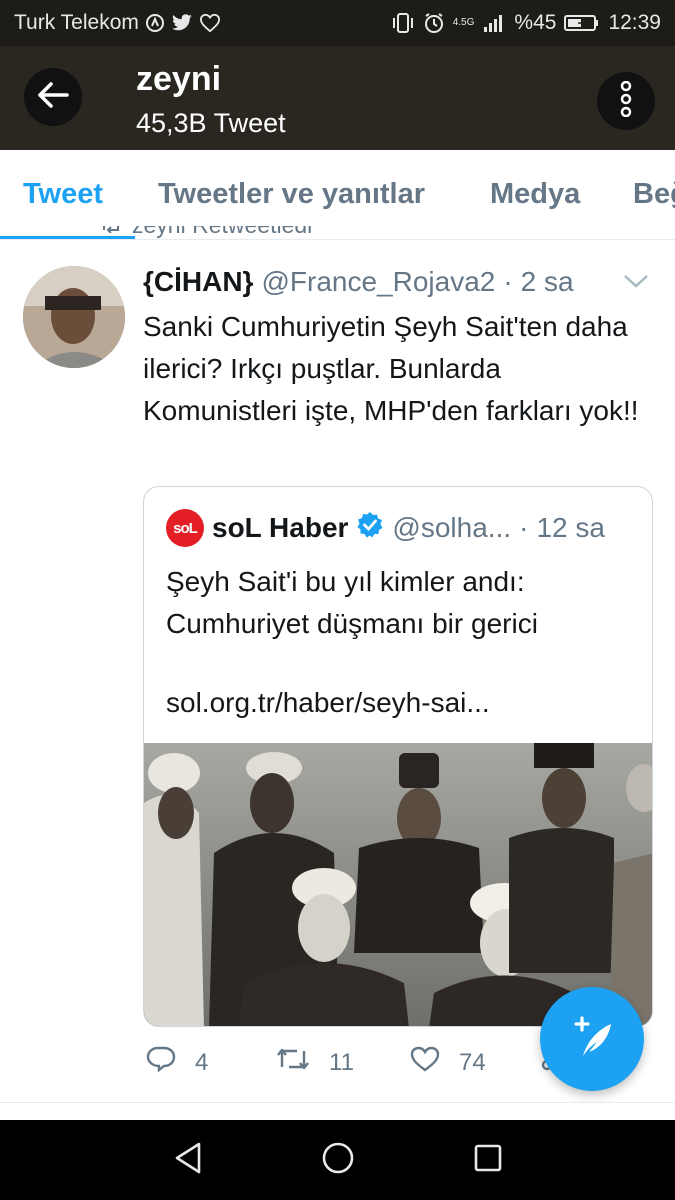 Image resolution: width=675 pixels, height=1200 pixels. Describe the element at coordinates (337, 98) in the screenshot. I see `profile-header: zeyni 45,3B Tweet` at that location.